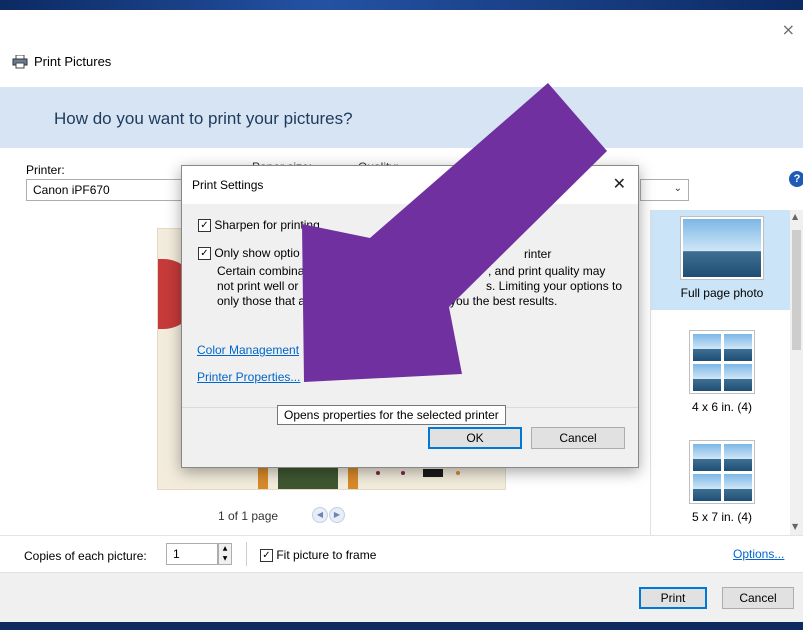  Describe the element at coordinates (192, 554) in the screenshot. I see `copies-input: 1` at that location.